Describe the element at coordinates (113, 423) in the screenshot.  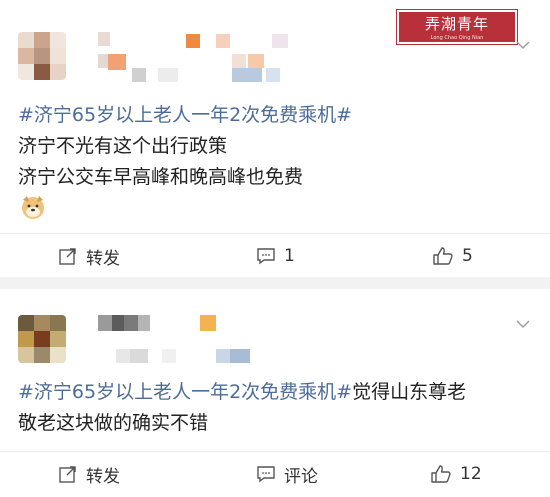
I see `post-text-line: 敬老这块做的确实不错` at that location.